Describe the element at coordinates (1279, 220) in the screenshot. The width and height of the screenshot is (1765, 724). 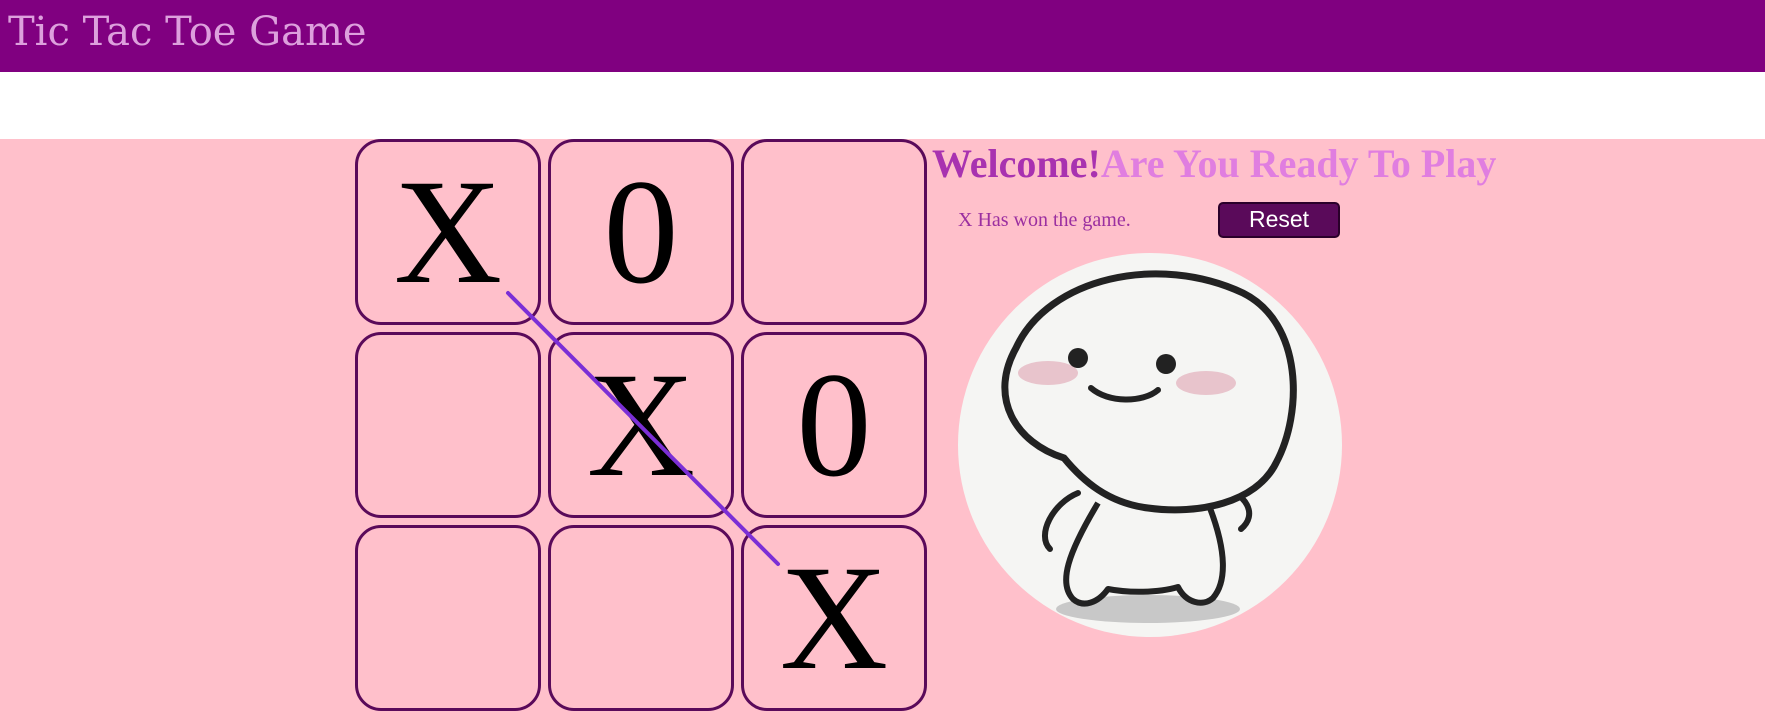
I see `reset-button: Reset` at that location.